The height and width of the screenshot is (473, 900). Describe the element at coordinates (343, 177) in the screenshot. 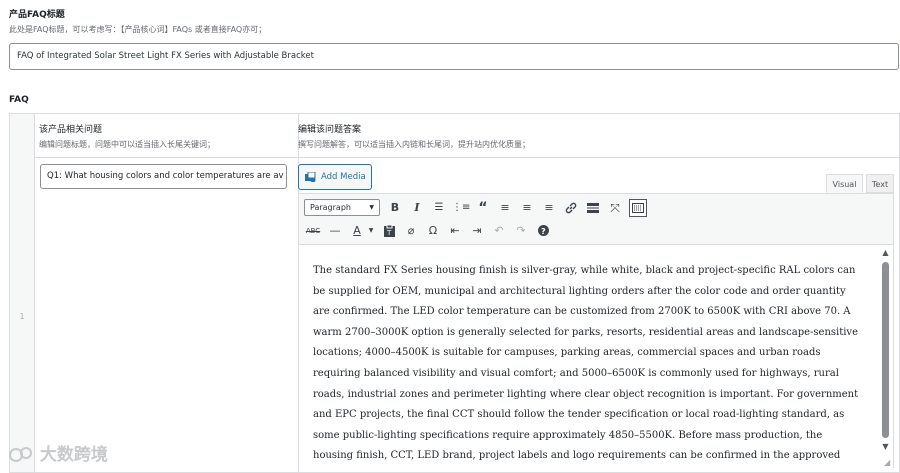

I see `add-media-label: Add Media` at that location.